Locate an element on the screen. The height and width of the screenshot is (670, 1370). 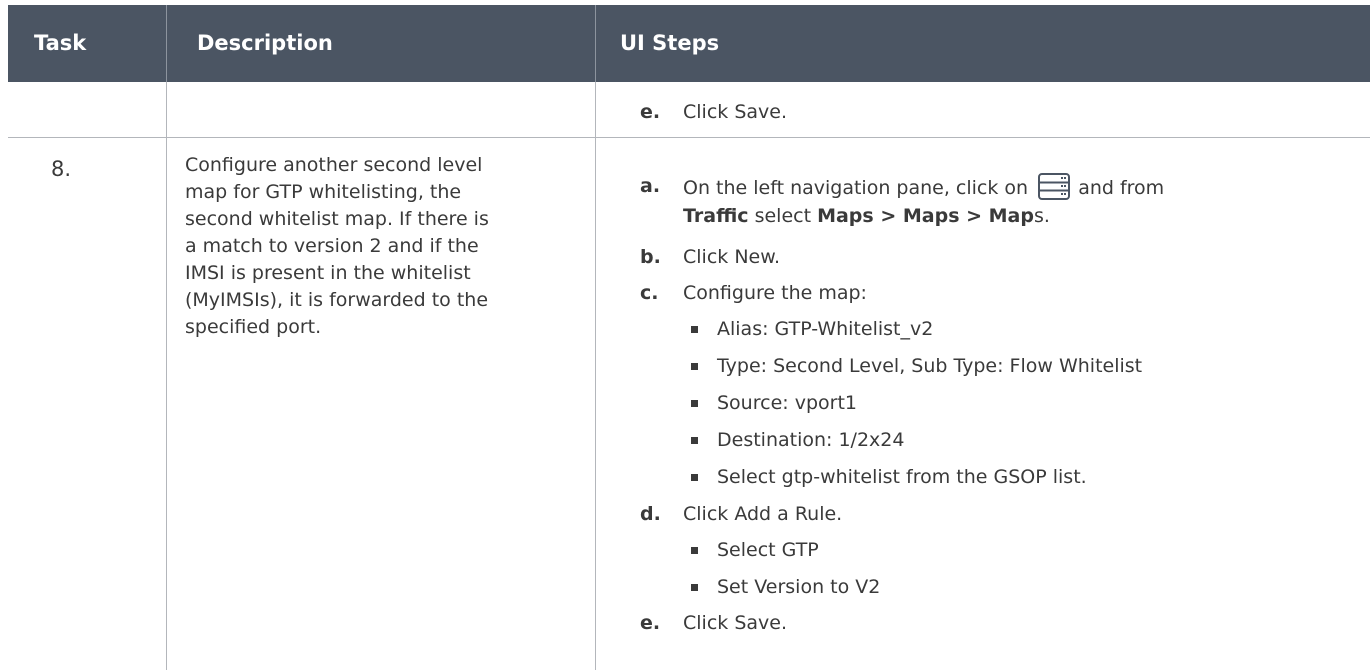
step-letter: a. is located at coordinates (650, 186).